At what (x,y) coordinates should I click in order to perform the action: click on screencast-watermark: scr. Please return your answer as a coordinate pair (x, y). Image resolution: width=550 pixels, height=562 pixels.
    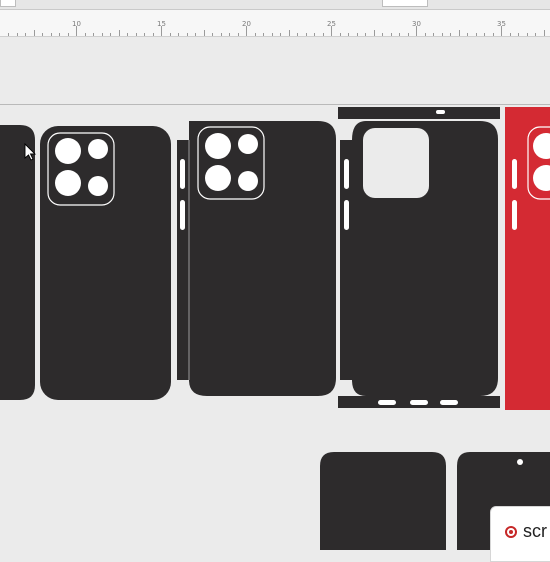
    Looking at the image, I should click on (520, 534).